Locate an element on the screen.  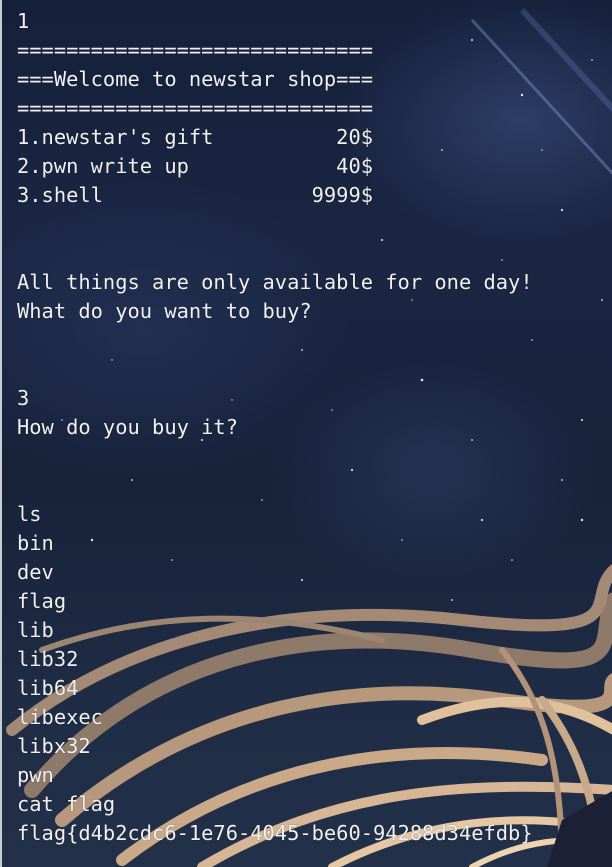
terminal-line: lib32 is located at coordinates (48, 659).